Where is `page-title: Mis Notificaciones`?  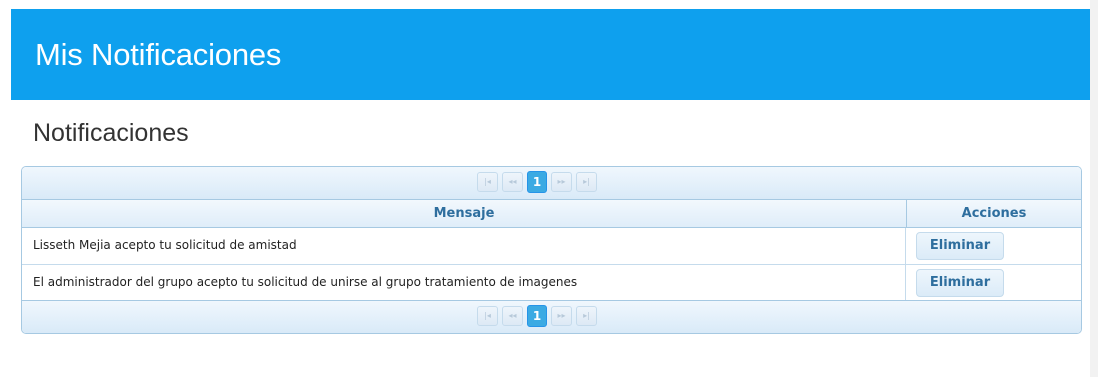
page-title: Mis Notificaciones is located at coordinates (158, 54).